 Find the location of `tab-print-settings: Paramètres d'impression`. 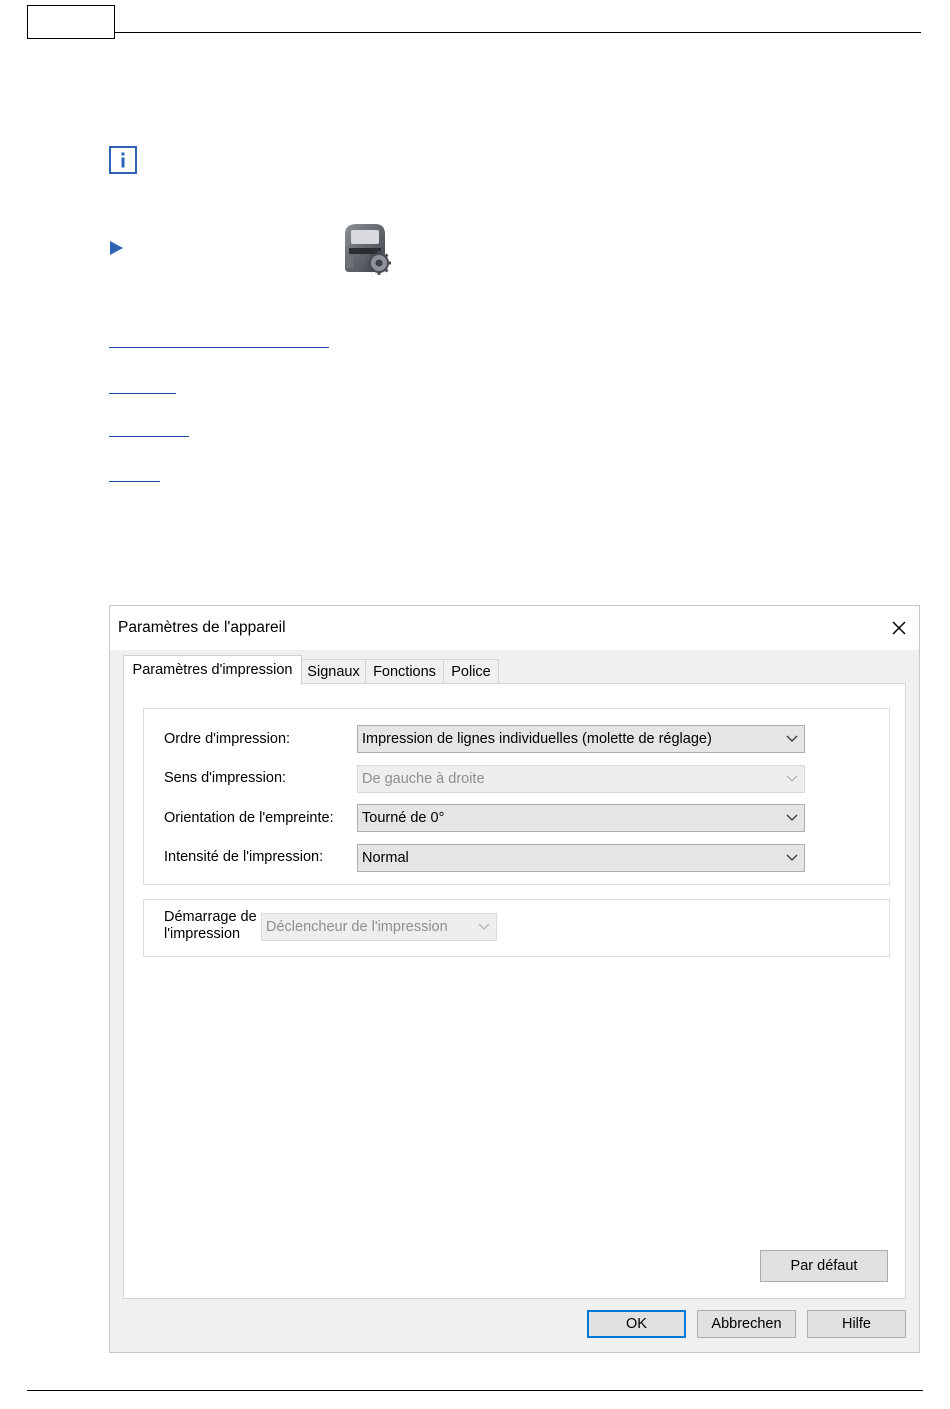

tab-print-settings: Paramètres d'impression is located at coordinates (212, 670).